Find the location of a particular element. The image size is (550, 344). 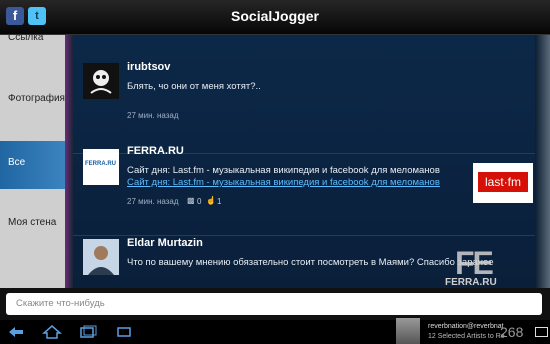

menu-icon is located at coordinates (124, 332).